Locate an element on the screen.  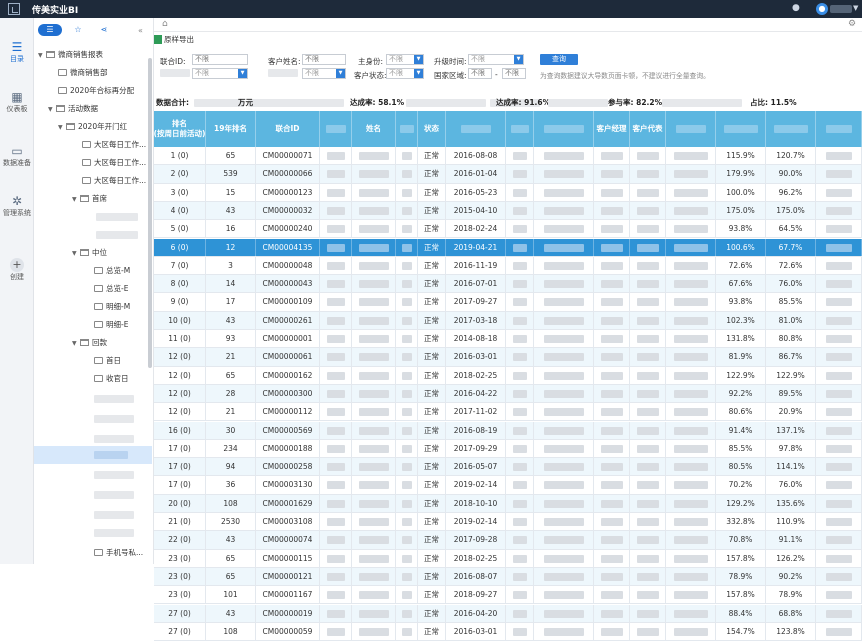
share-tab-icon: ⋖ is located at coordinates (104, 30).